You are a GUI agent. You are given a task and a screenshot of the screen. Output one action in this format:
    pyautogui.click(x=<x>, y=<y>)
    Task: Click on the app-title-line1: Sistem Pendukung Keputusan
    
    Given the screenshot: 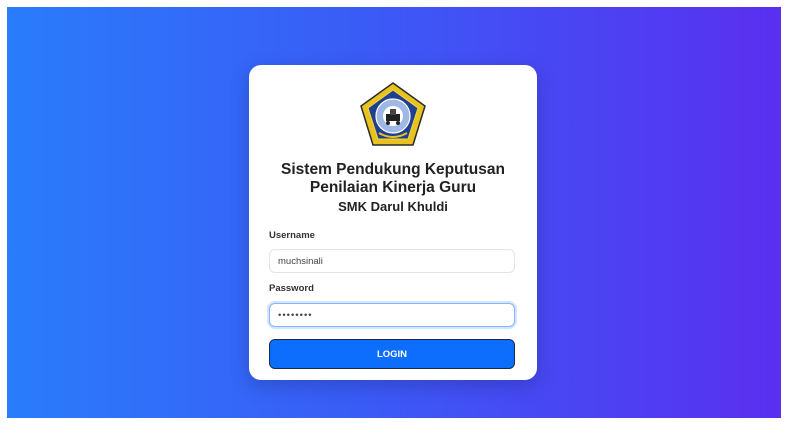 What is the action you would take?
    pyautogui.click(x=393, y=169)
    